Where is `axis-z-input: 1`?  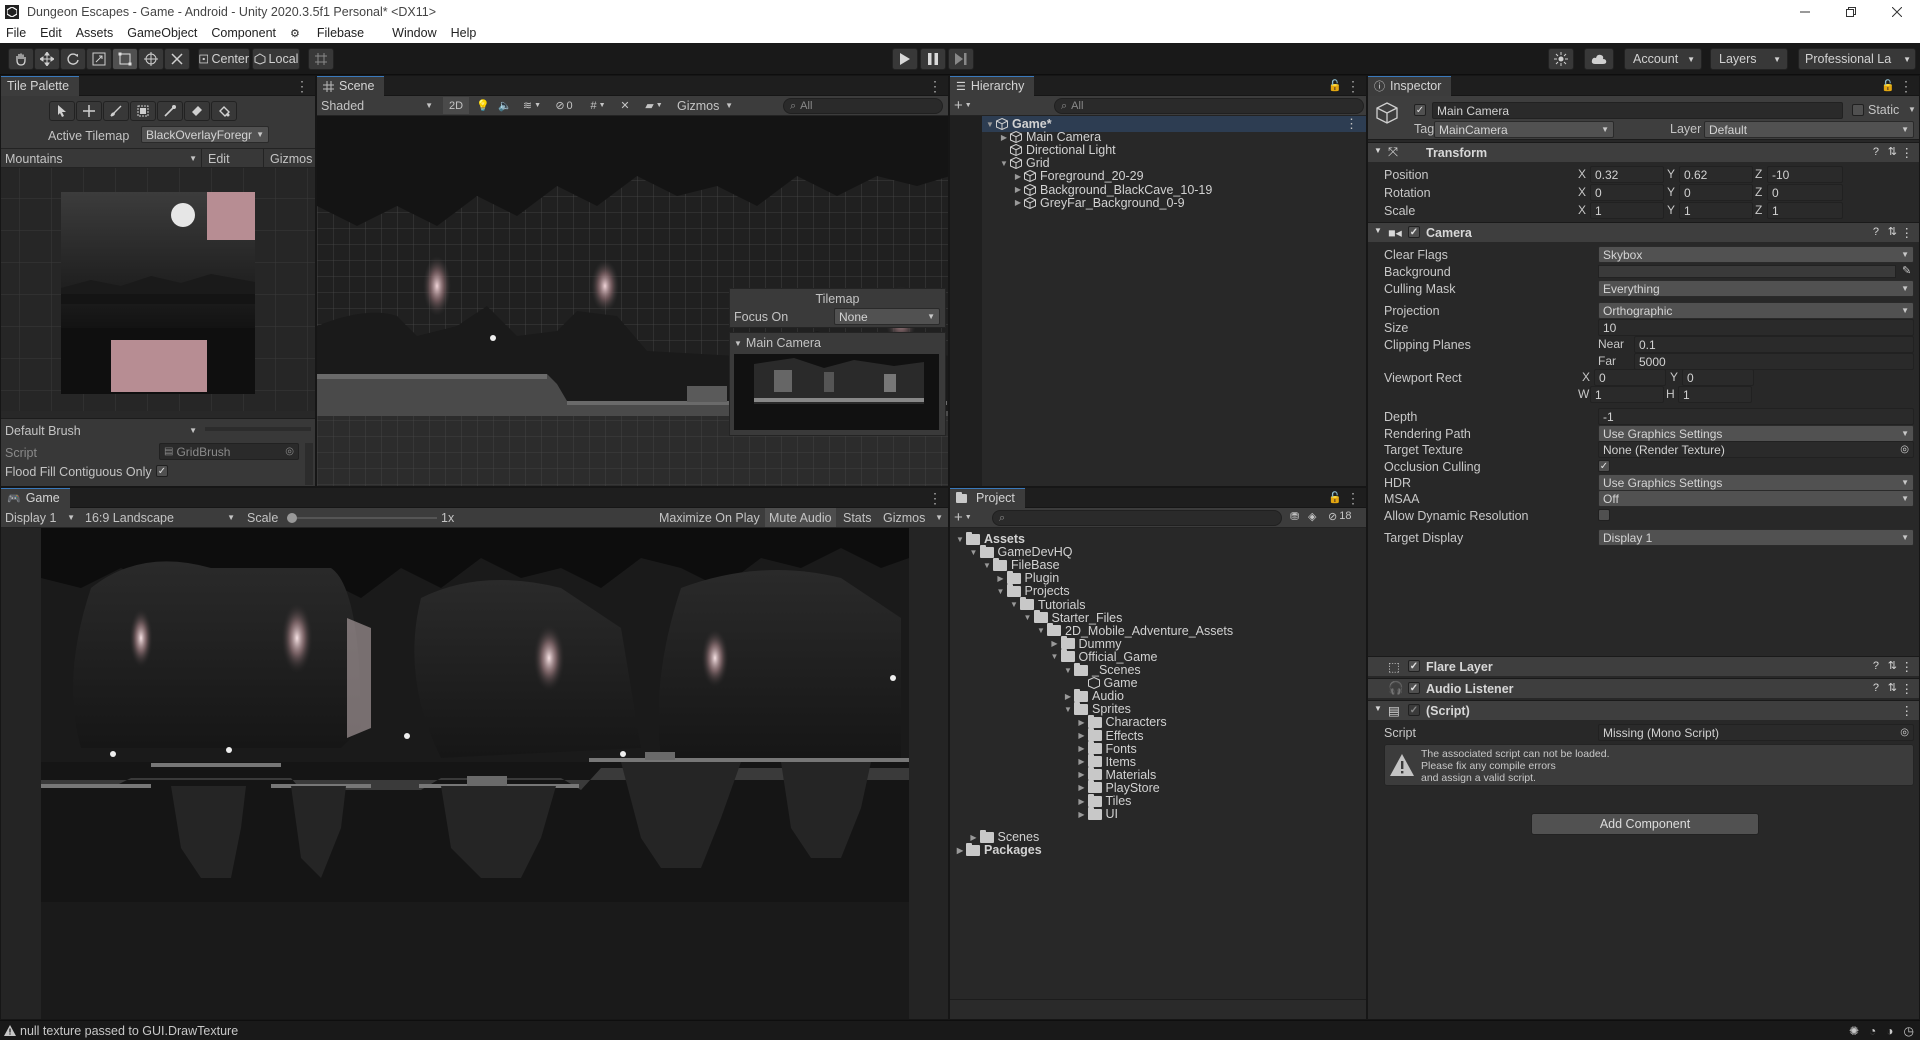
axis-z-input: 1 is located at coordinates (1805, 210).